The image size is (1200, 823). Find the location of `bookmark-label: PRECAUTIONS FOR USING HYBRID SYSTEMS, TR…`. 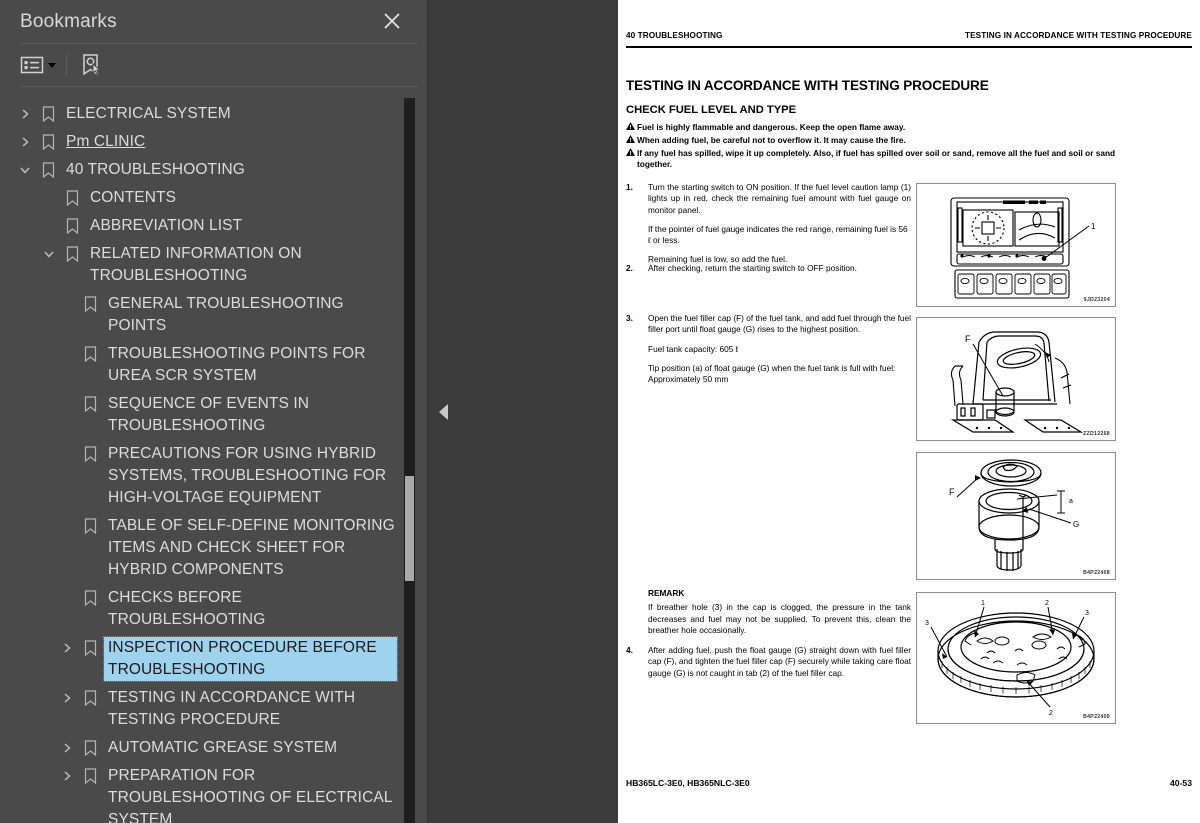

bookmark-label: PRECAUTIONS FOR USING HYBRID SYSTEMS, TR… is located at coordinates (247, 475).